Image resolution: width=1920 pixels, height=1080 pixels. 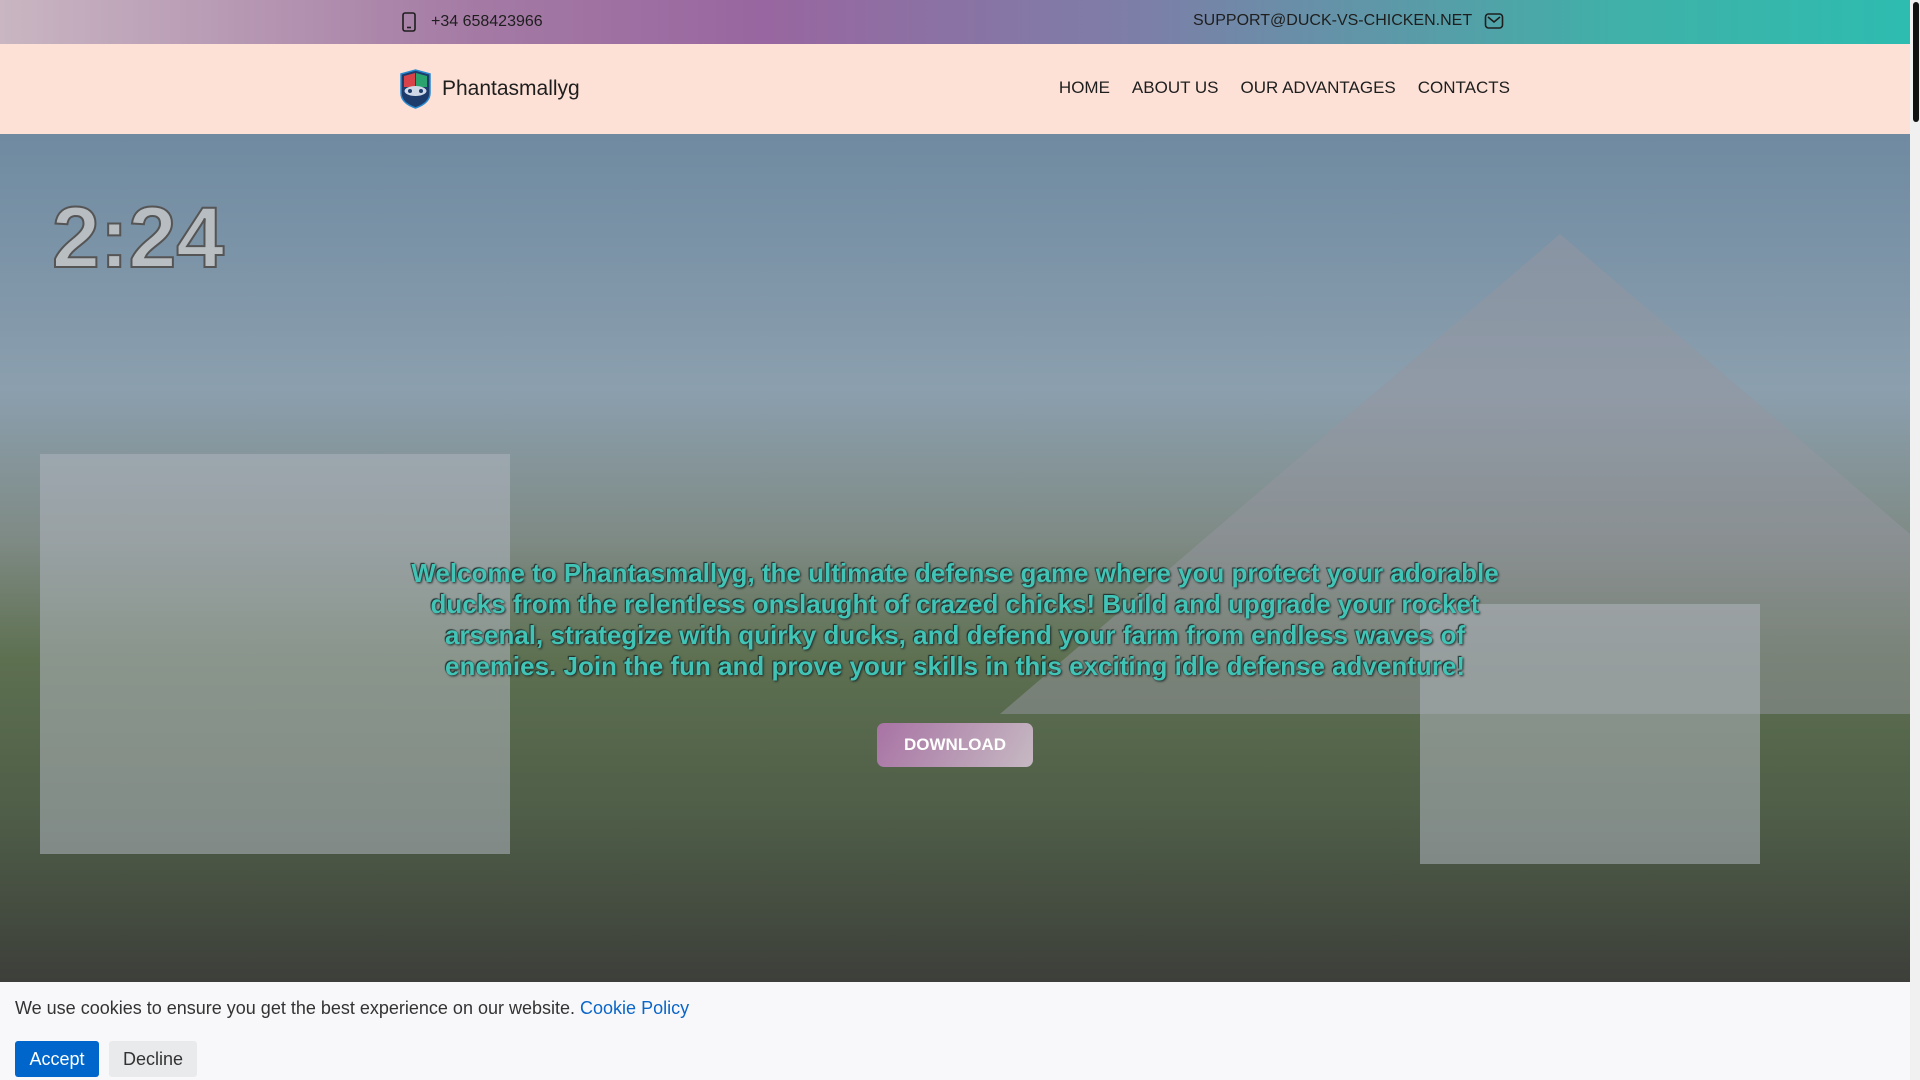 What do you see at coordinates (1333, 20) in the screenshot?
I see `email-address: SUPPORT@DUCK-VS-CHICKEN.NET` at bounding box center [1333, 20].